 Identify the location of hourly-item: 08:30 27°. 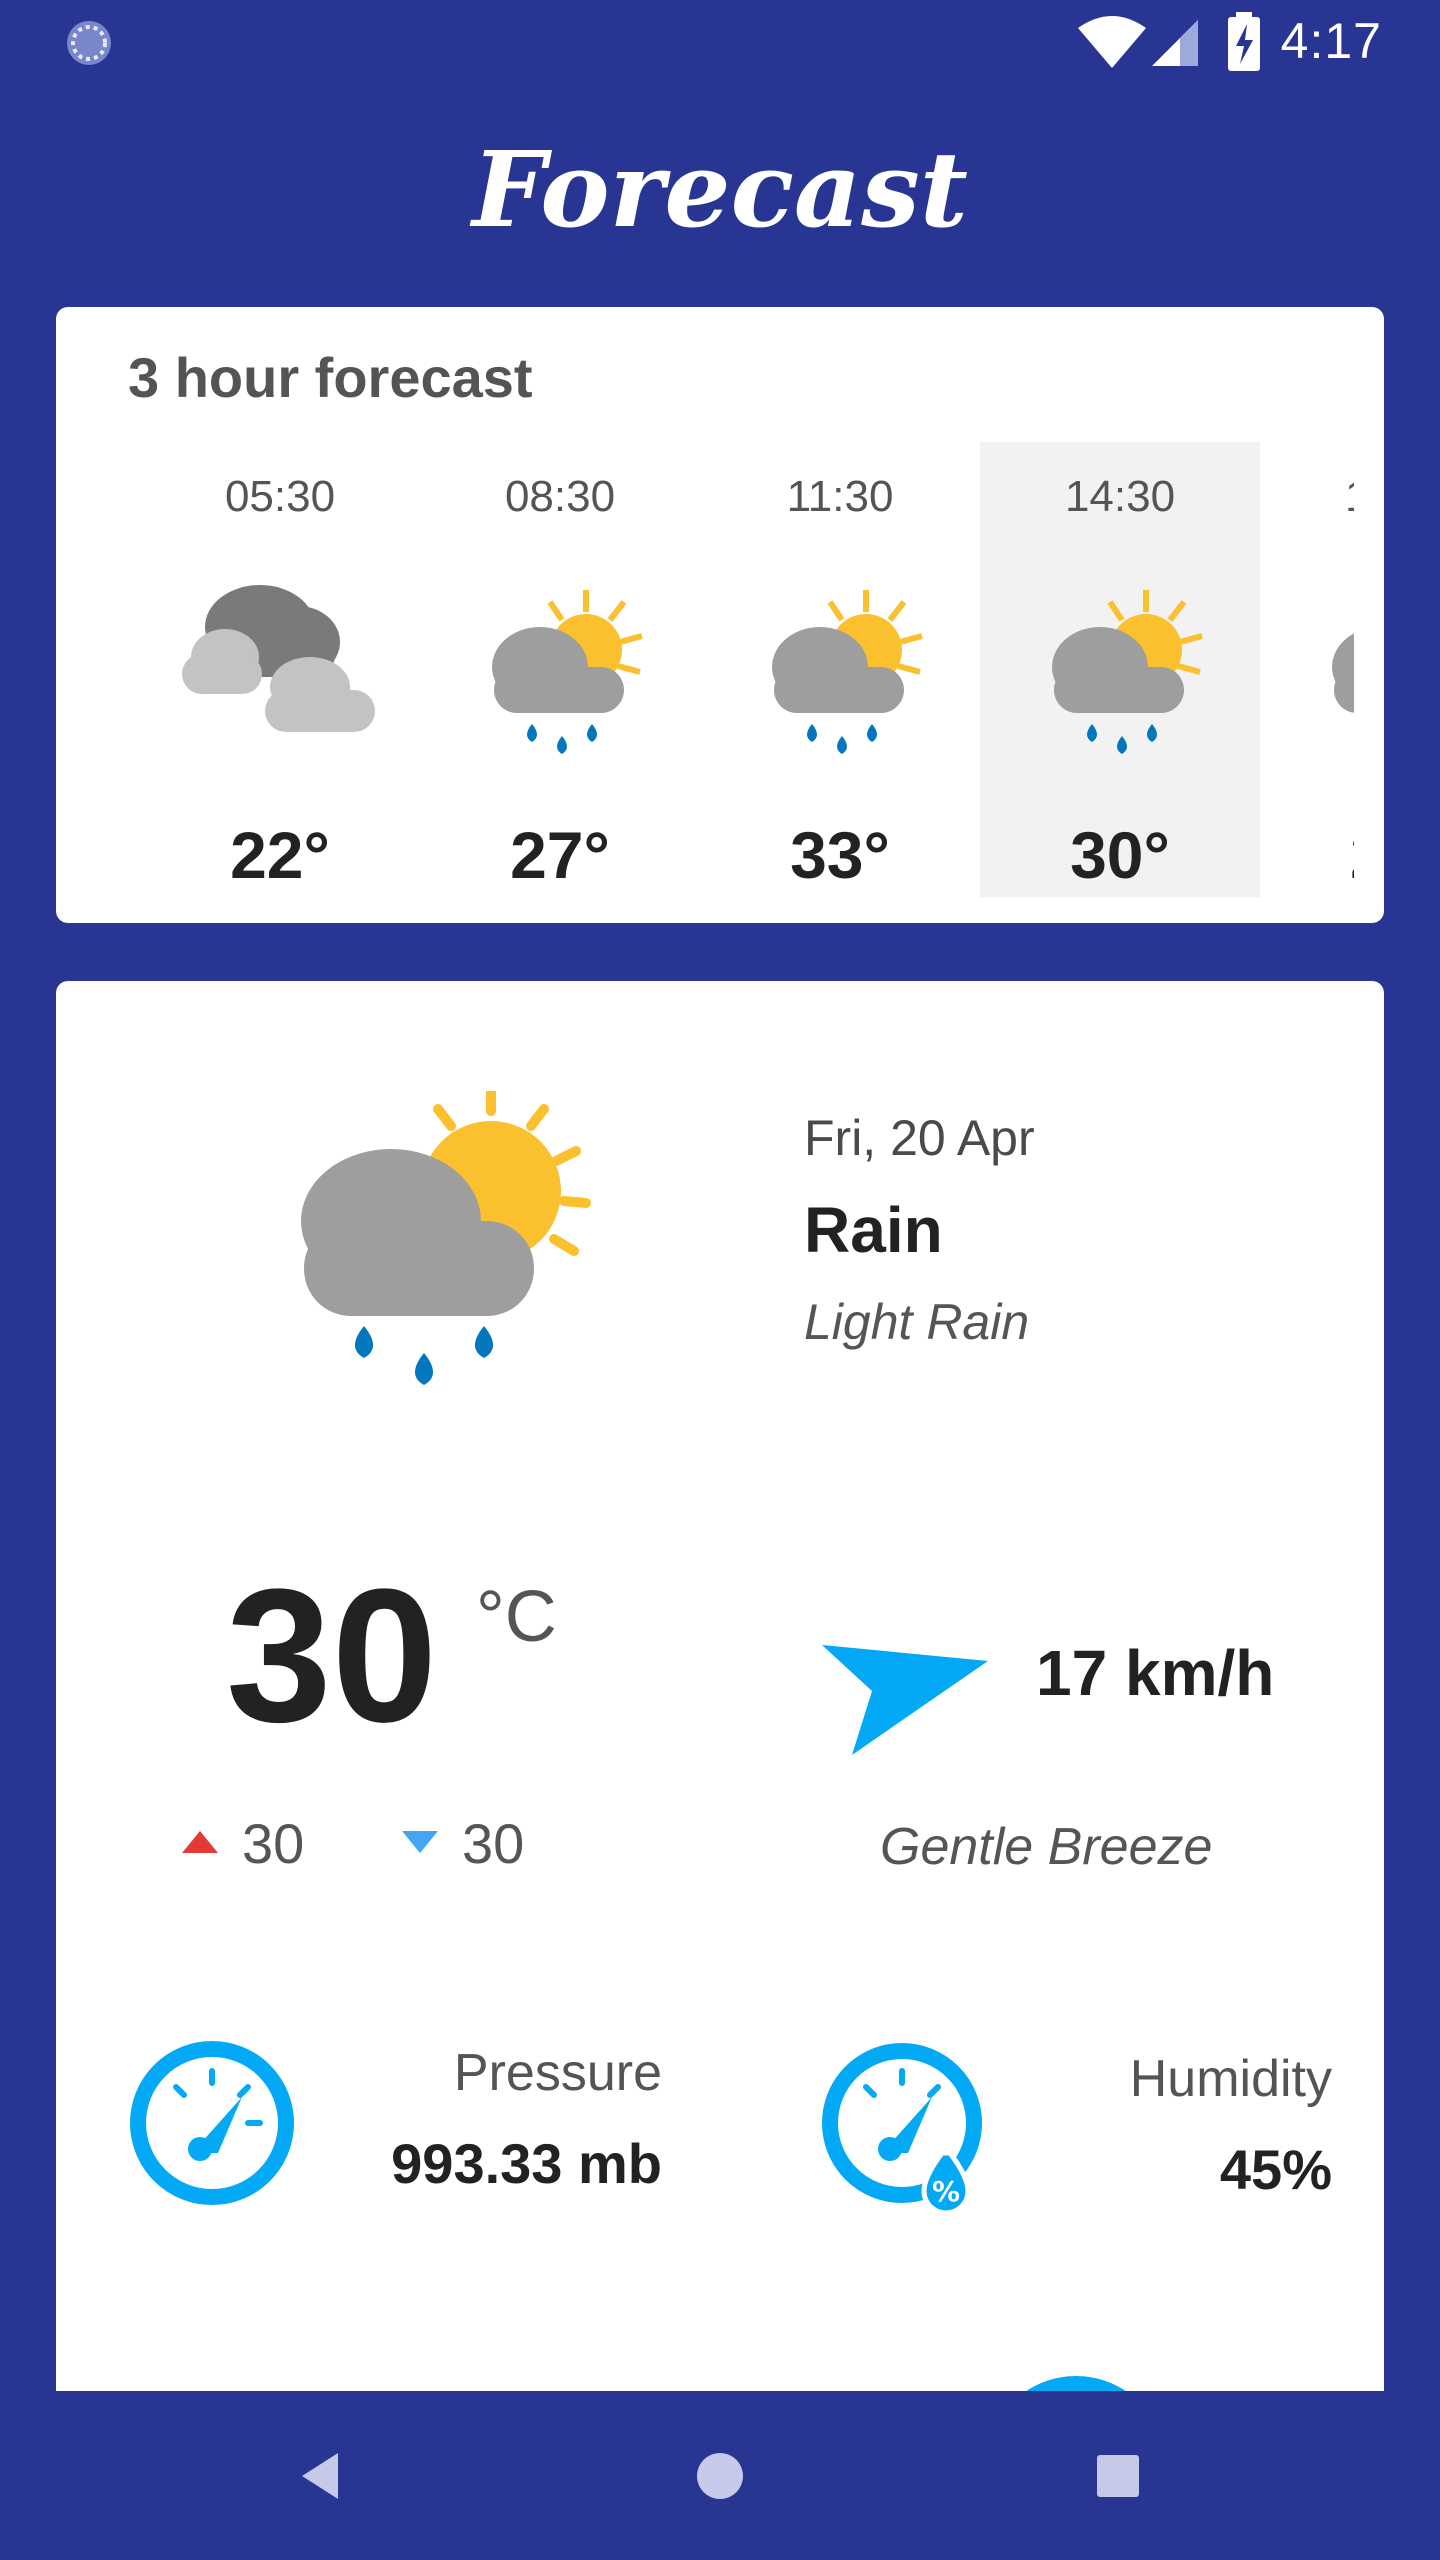
(560, 669).